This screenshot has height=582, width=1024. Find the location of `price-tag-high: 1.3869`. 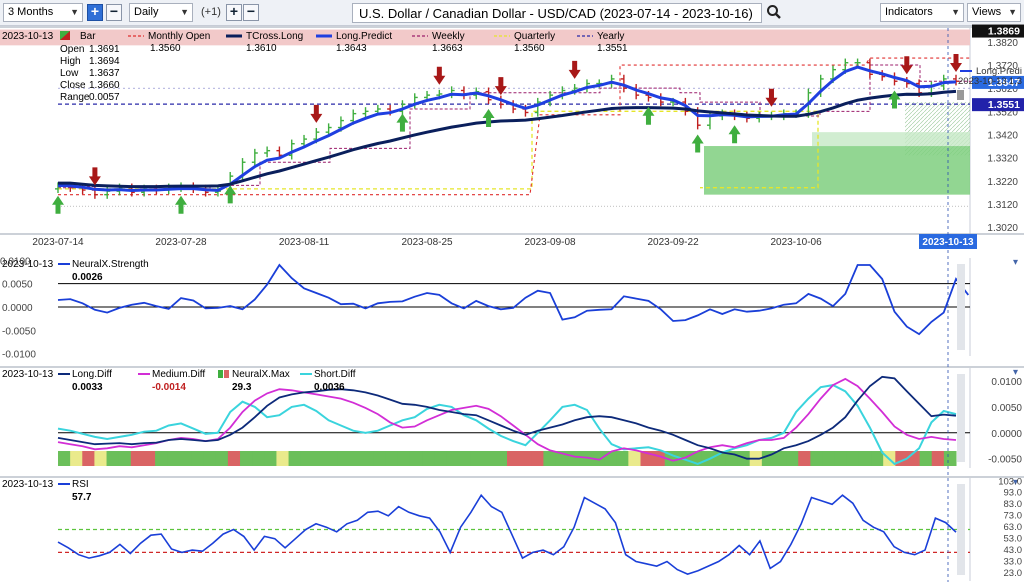

price-tag-high: 1.3869 is located at coordinates (1004, 32).